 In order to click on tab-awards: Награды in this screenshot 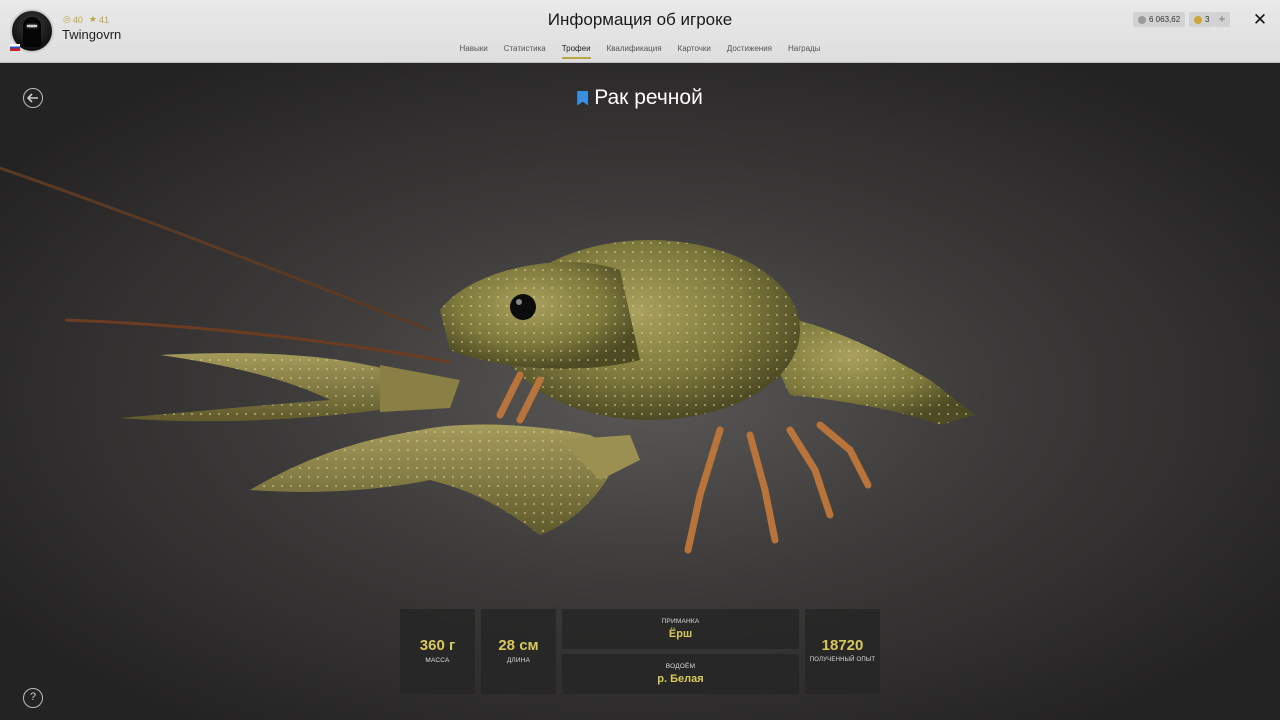, I will do `click(804, 51)`.